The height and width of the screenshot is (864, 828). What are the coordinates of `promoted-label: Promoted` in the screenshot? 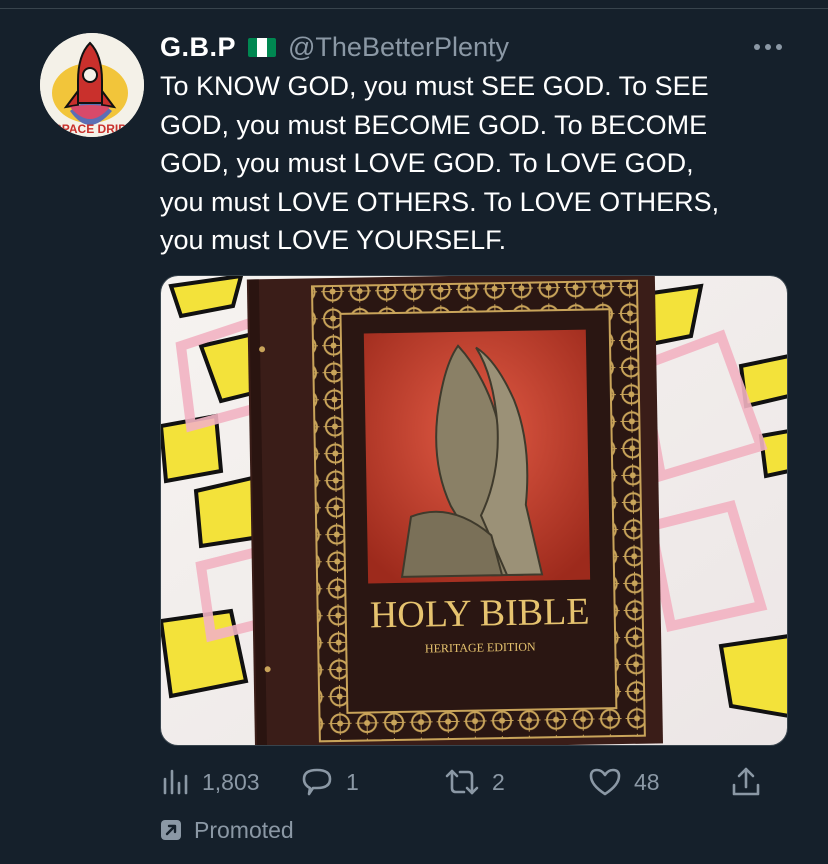 It's located at (244, 829).